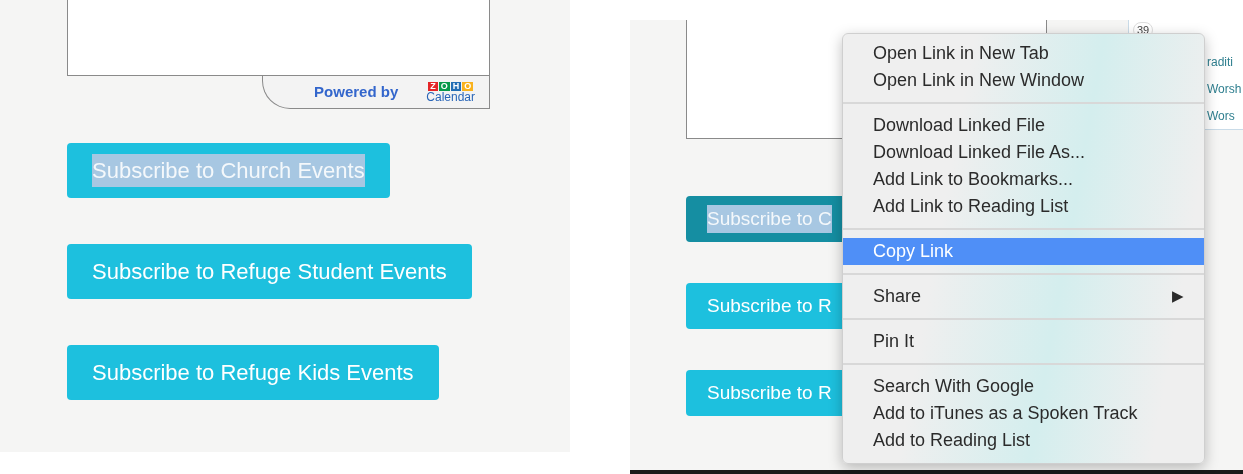 The image size is (1243, 474). Describe the element at coordinates (954, 386) in the screenshot. I see `menu-item-label: Search With Google` at that location.